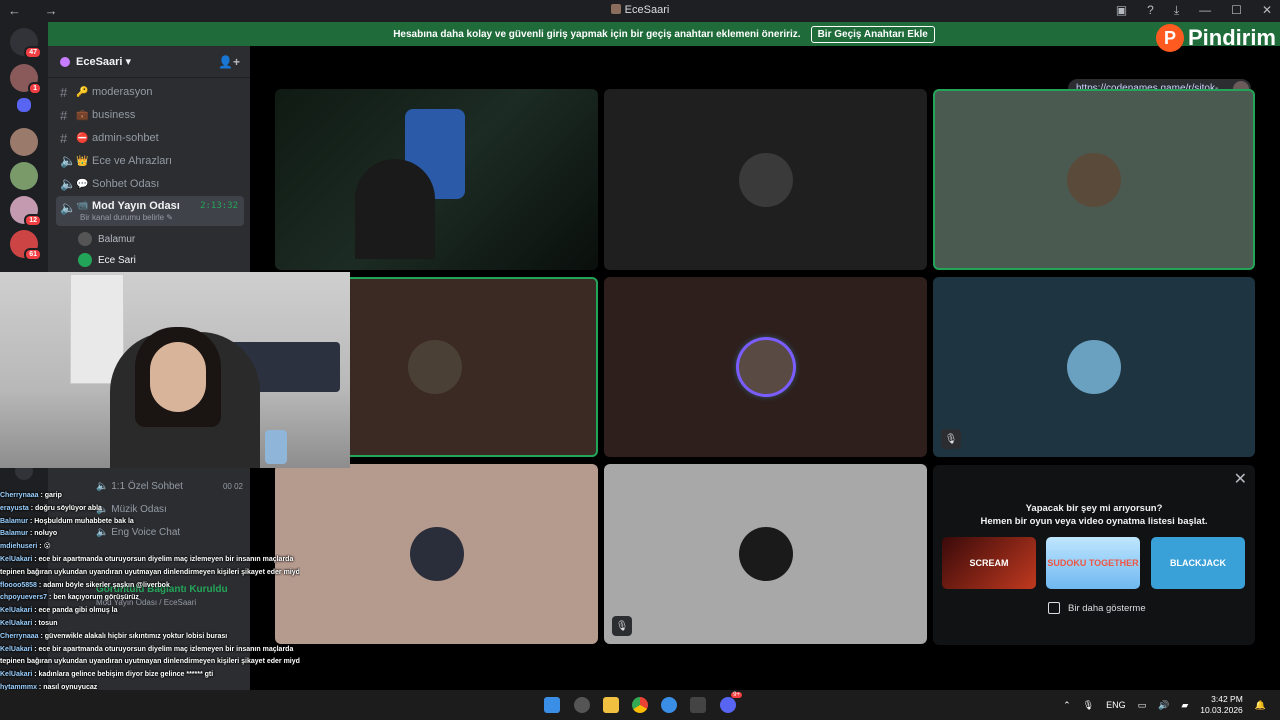 The image size is (1280, 720). Describe the element at coordinates (126, 184) in the screenshot. I see `channel-label: Sohbet Odası` at that location.